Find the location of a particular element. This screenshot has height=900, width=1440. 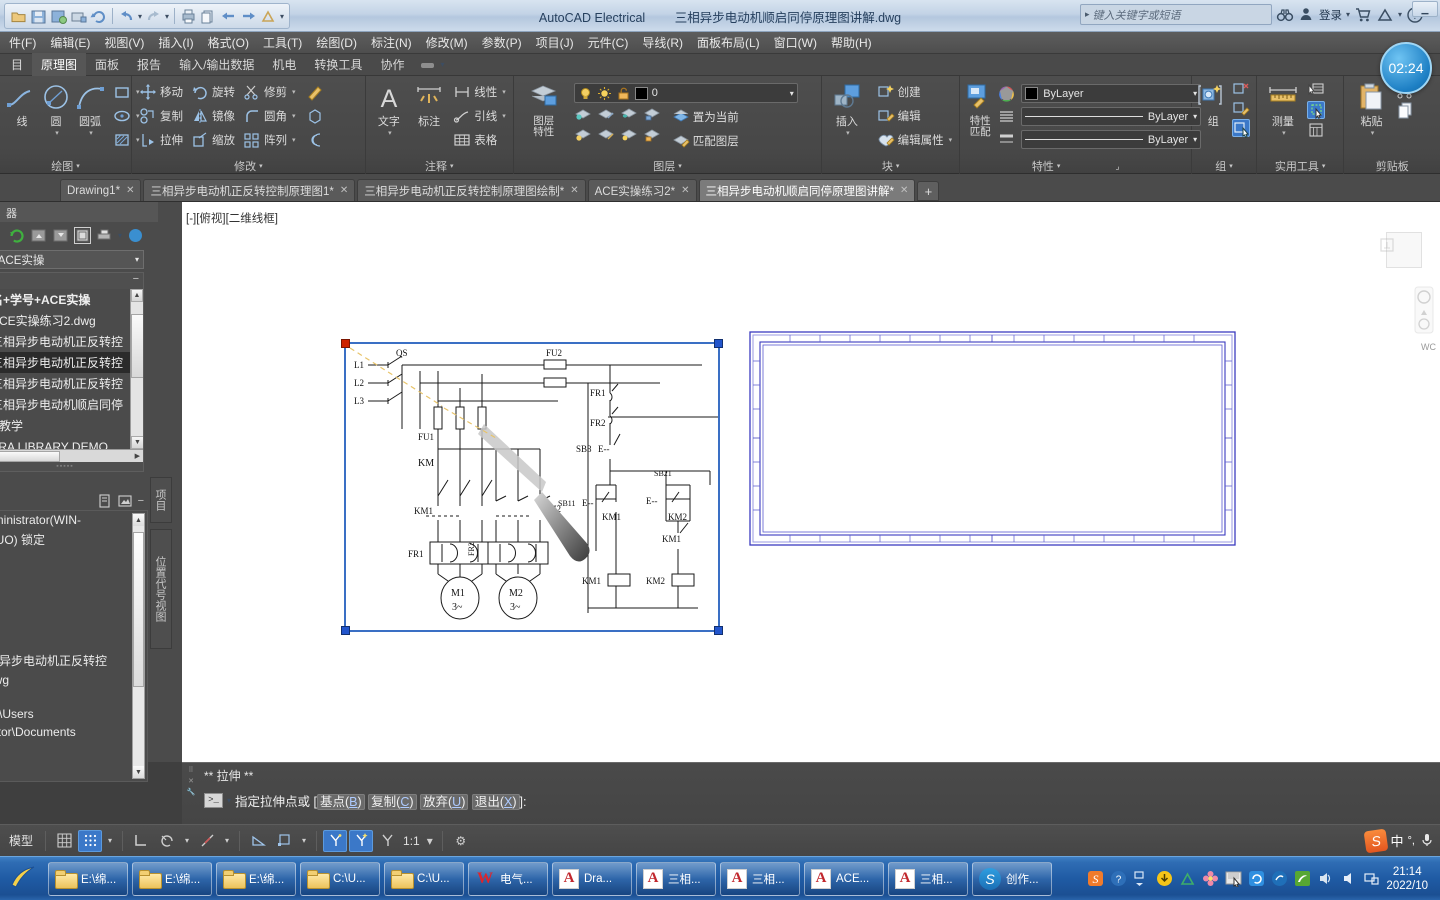

block-edit-attribute-button: 编辑属性 ▾ is located at coordinates (915, 140).